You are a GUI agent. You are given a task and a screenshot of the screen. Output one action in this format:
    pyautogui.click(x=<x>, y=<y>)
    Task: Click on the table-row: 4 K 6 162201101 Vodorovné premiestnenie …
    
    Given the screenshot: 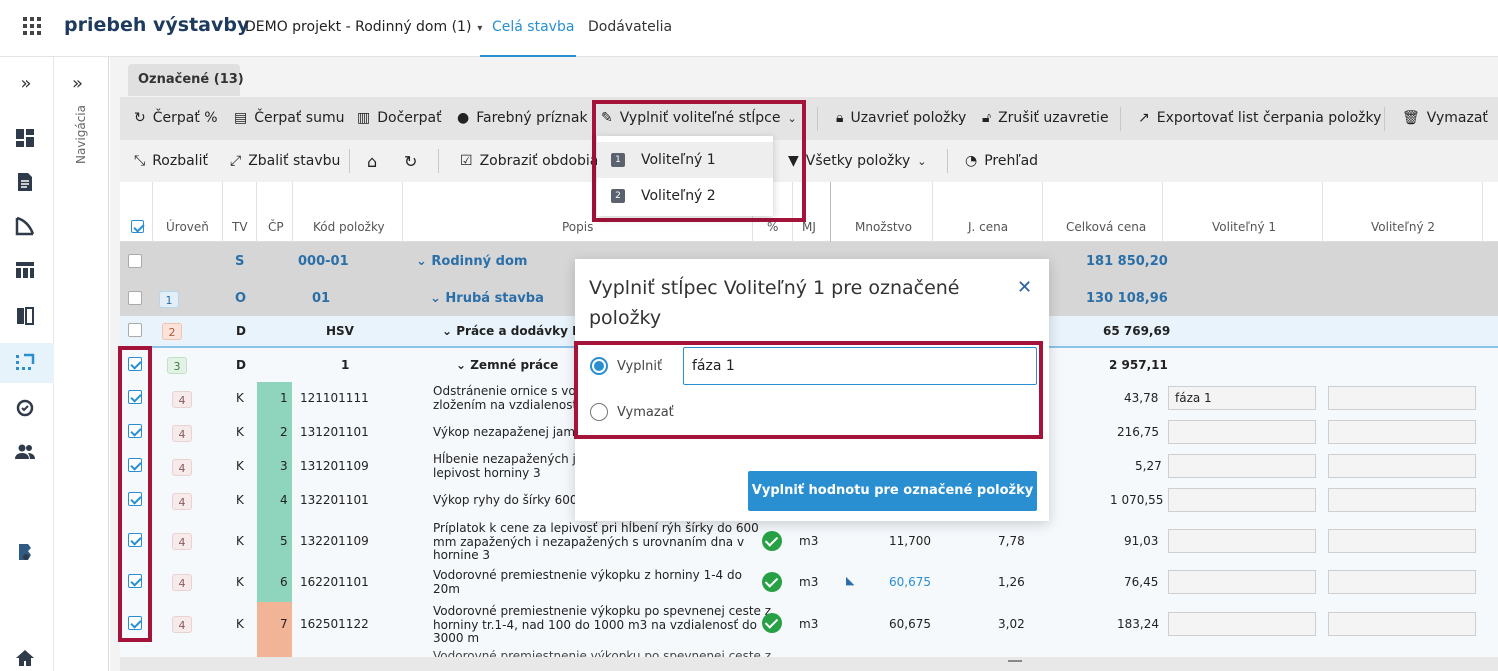 What is the action you would take?
    pyautogui.click(x=809, y=582)
    